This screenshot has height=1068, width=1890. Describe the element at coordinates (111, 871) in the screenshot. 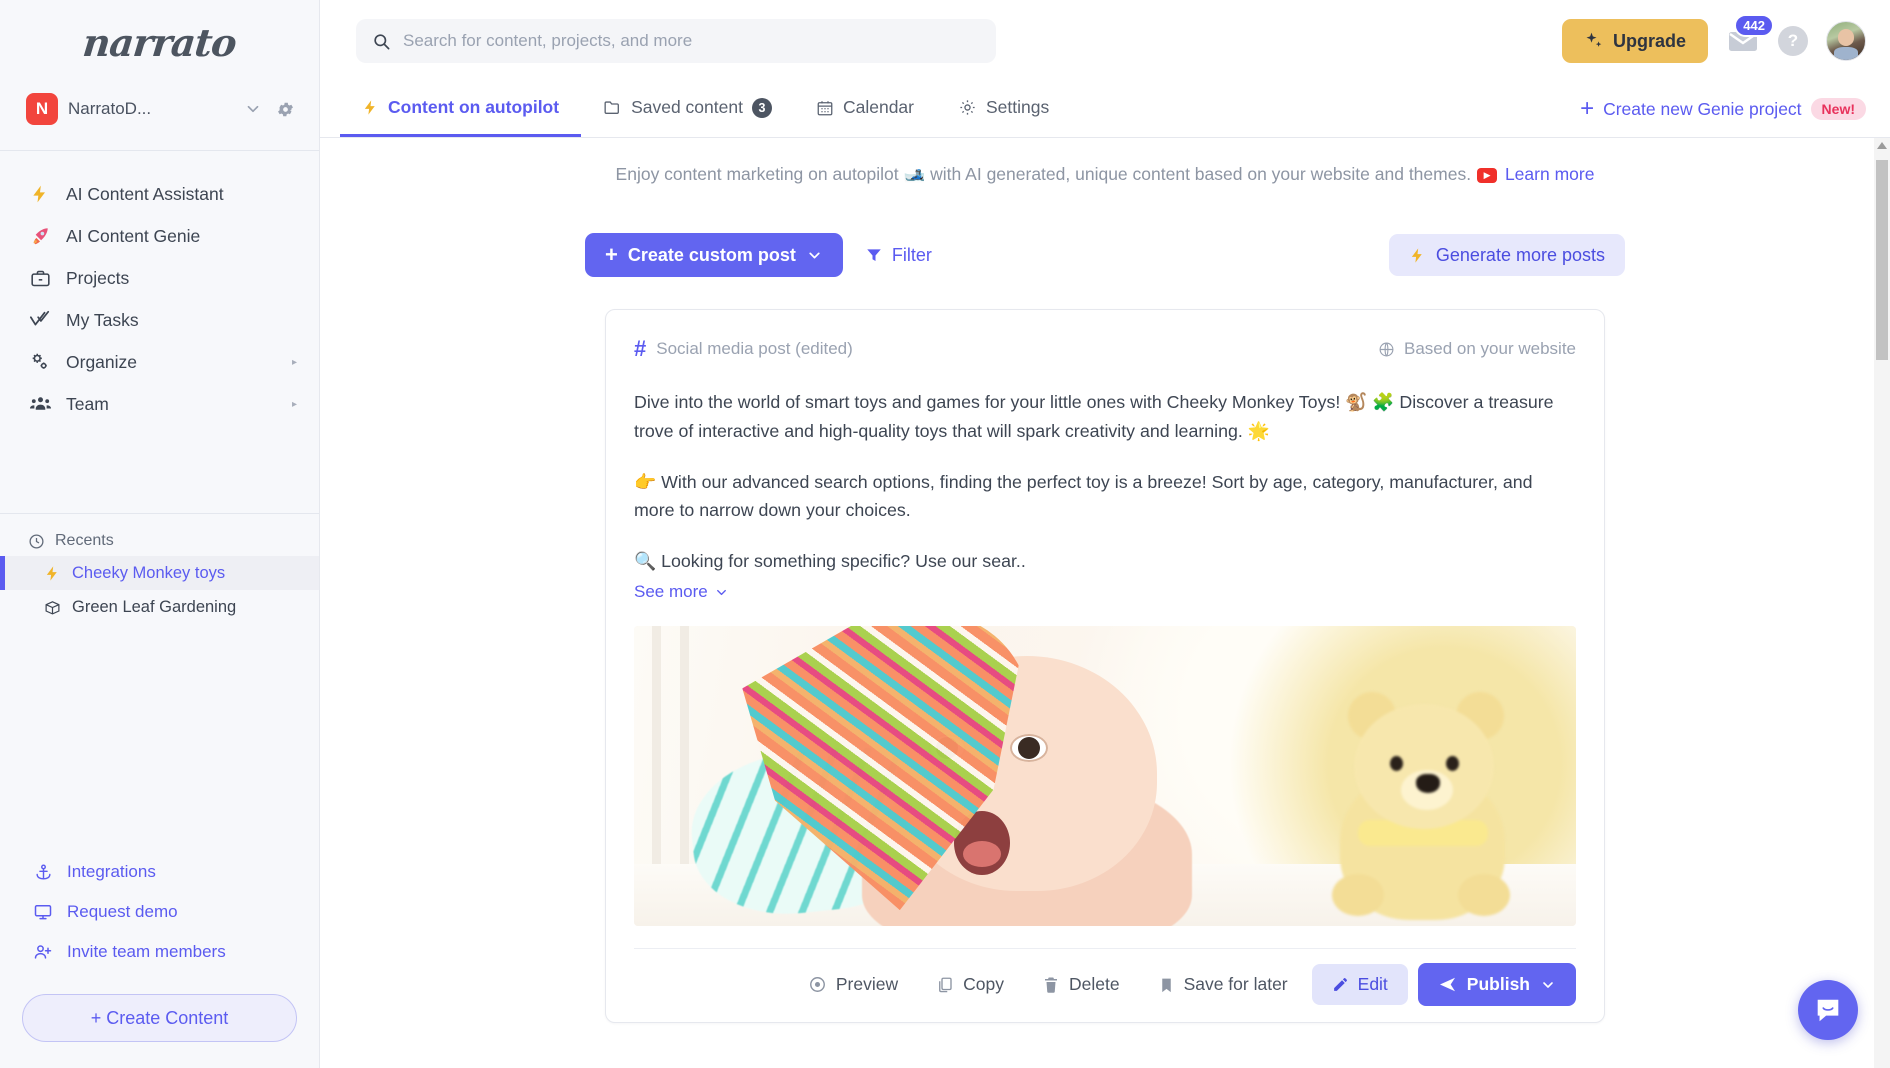

I see `sidebar-bottom-label: Integrations` at that location.